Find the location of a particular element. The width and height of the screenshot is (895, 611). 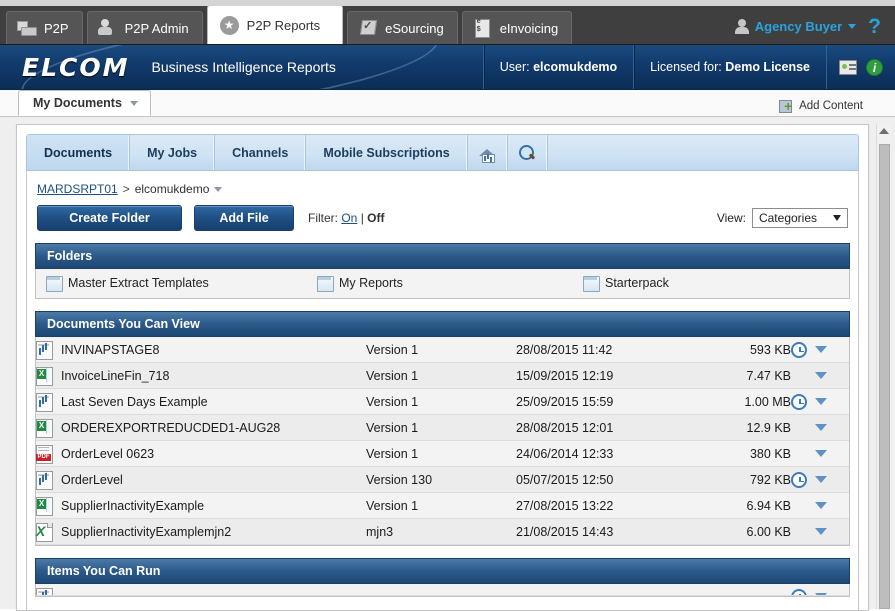

run-item-version is located at coordinates (441, 589).